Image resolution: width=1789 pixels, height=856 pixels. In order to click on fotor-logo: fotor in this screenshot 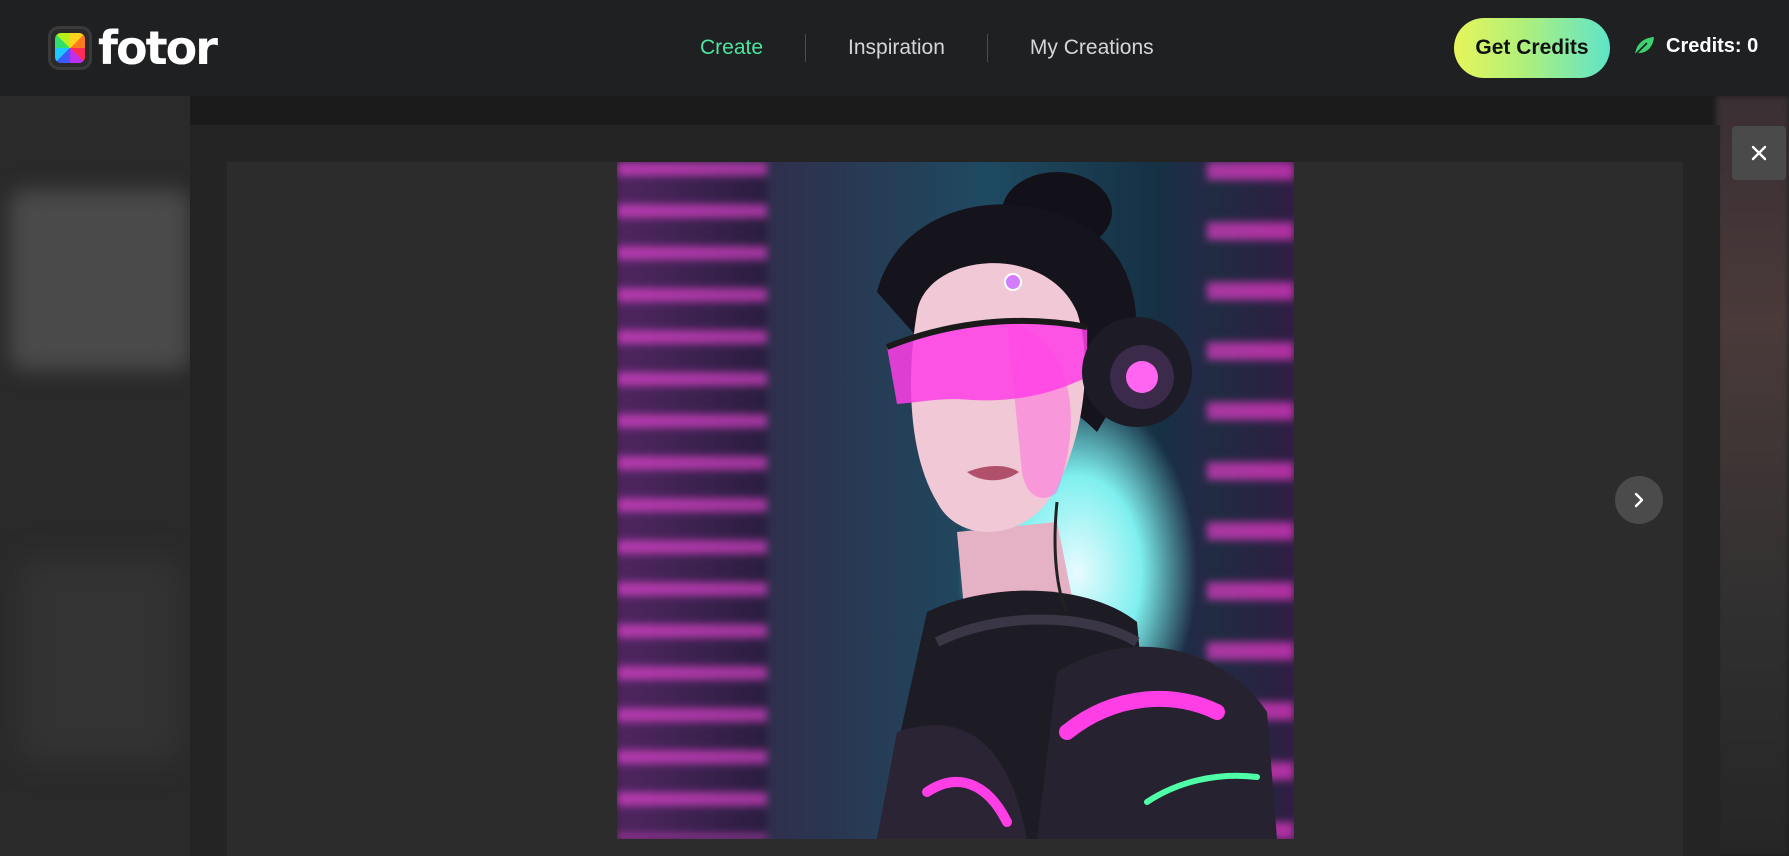, I will do `click(133, 48)`.